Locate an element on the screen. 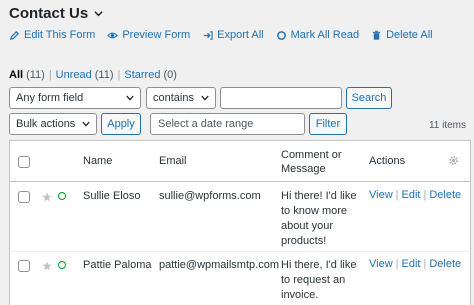 The image size is (474, 305). comment-line: to request an is located at coordinates (313, 280).